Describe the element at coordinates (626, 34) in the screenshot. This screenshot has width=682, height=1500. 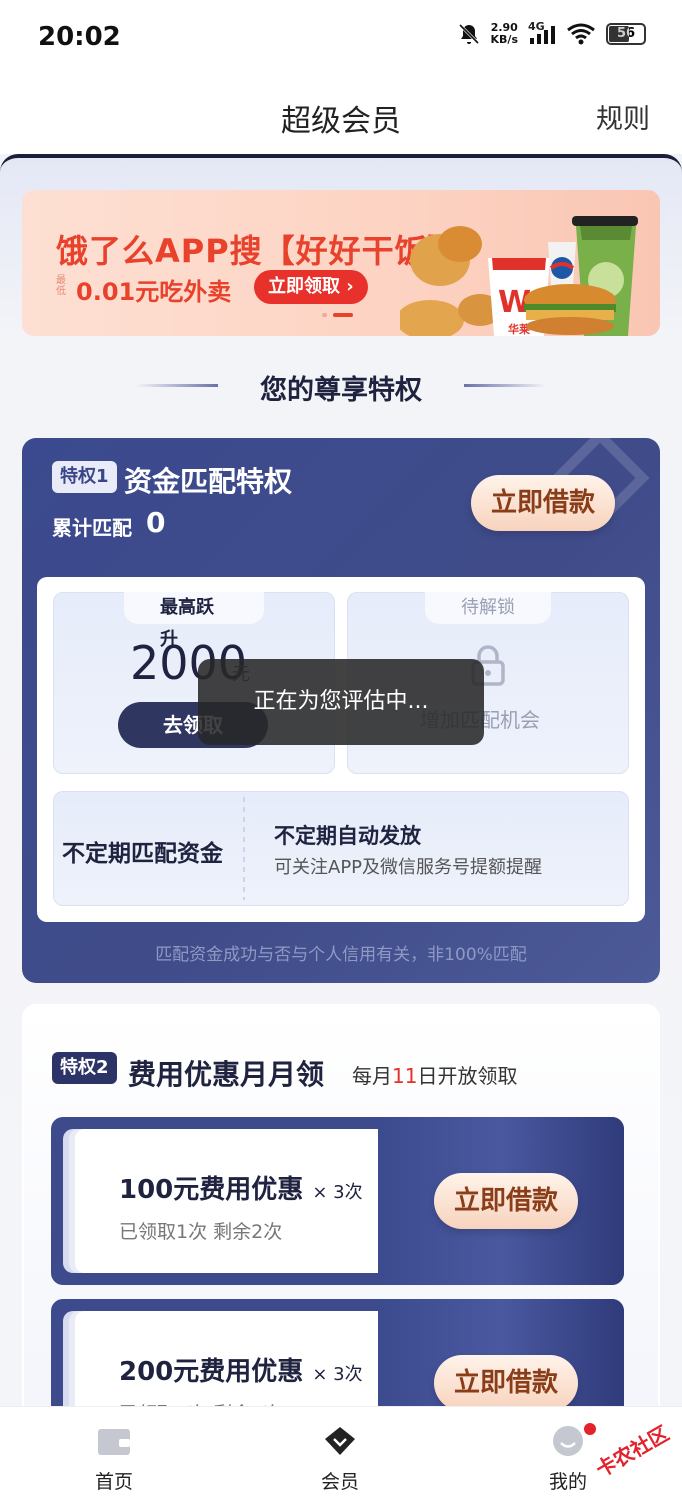
I see `battery-icon: 56` at that location.